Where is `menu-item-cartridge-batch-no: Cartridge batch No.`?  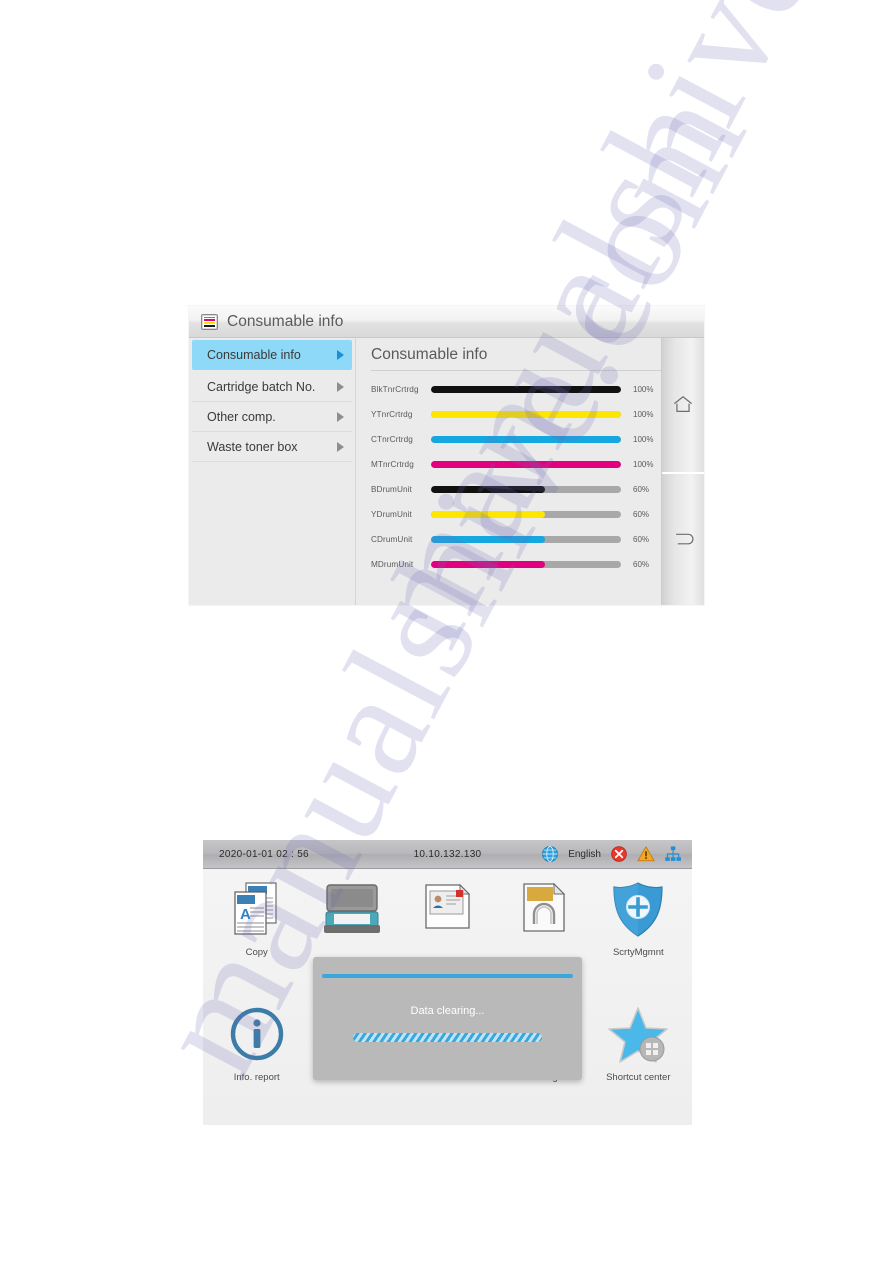 menu-item-cartridge-batch-no: Cartridge batch No. is located at coordinates (272, 387).